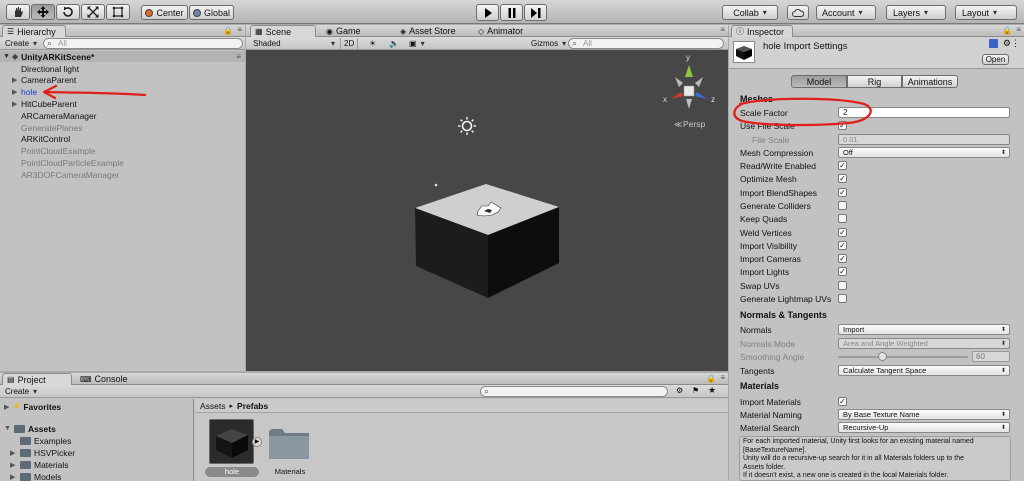 This screenshot has width=1024, height=481. Describe the element at coordinates (694, 124) in the screenshot. I see `persp-label: Persp` at that location.